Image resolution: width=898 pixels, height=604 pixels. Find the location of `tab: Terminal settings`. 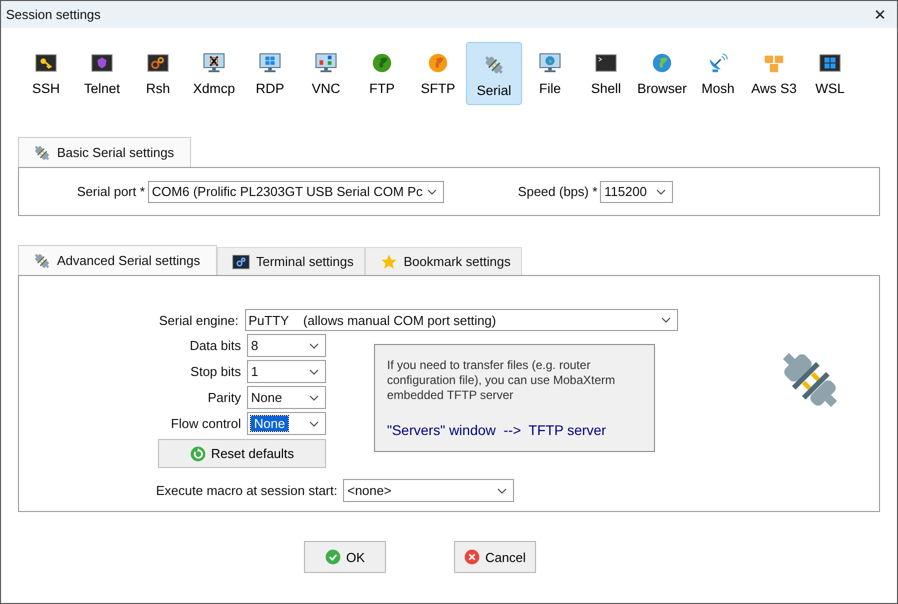

tab: Terminal settings is located at coordinates (291, 261).